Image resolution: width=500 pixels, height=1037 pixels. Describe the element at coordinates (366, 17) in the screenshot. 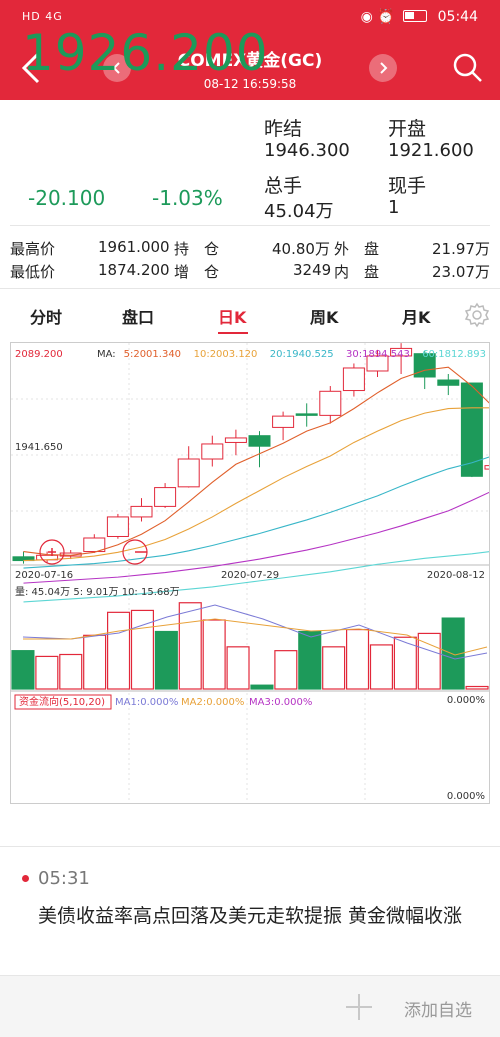

I see `eye-icon: ◉` at that location.